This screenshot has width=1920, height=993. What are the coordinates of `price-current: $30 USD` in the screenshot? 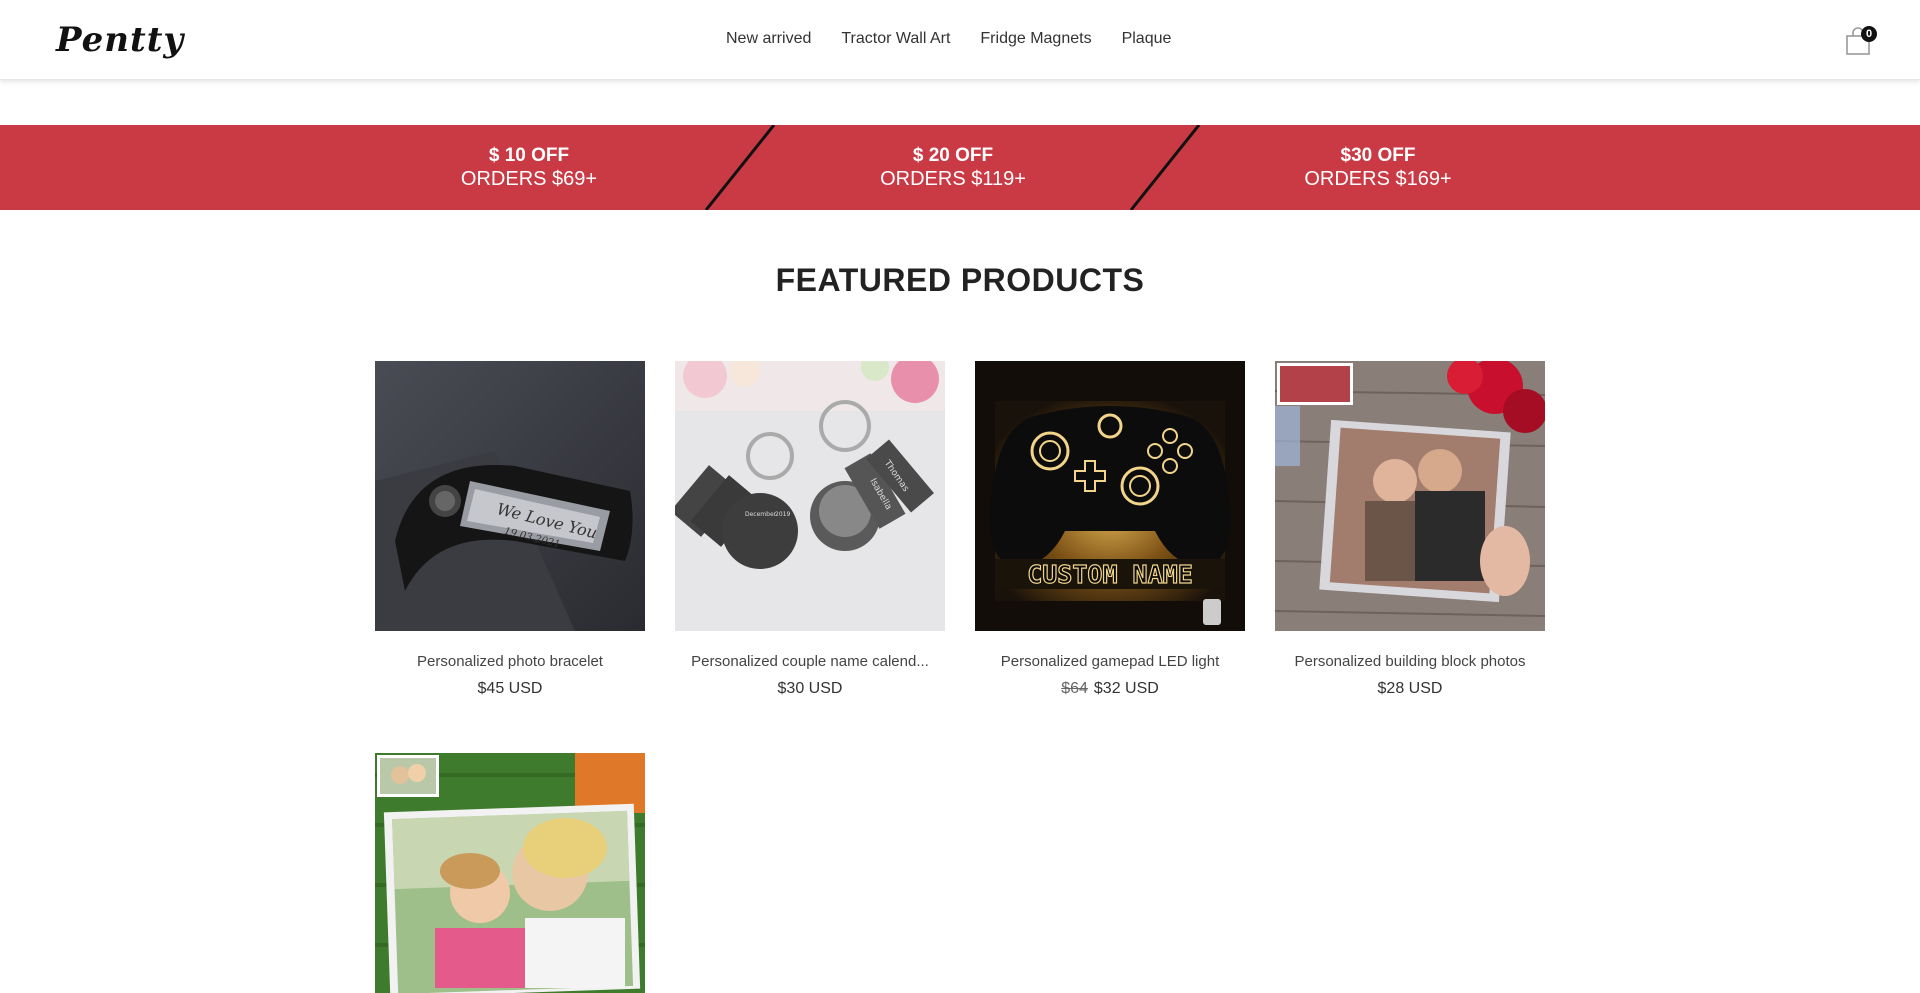 It's located at (810, 688).